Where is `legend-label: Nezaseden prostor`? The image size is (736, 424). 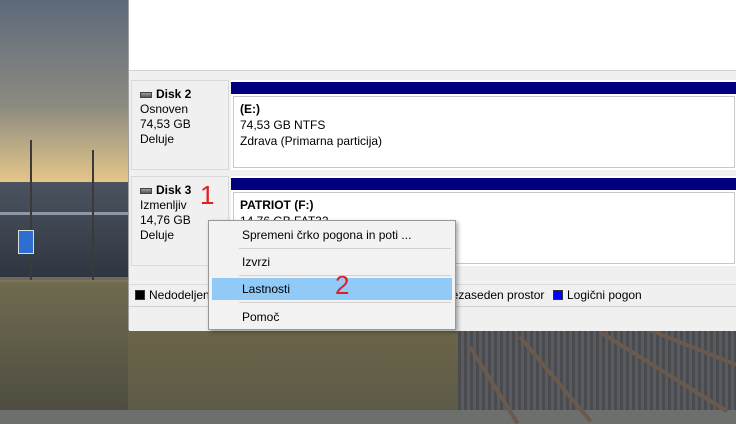
legend-label: Nezaseden prostor is located at coordinates (494, 295).